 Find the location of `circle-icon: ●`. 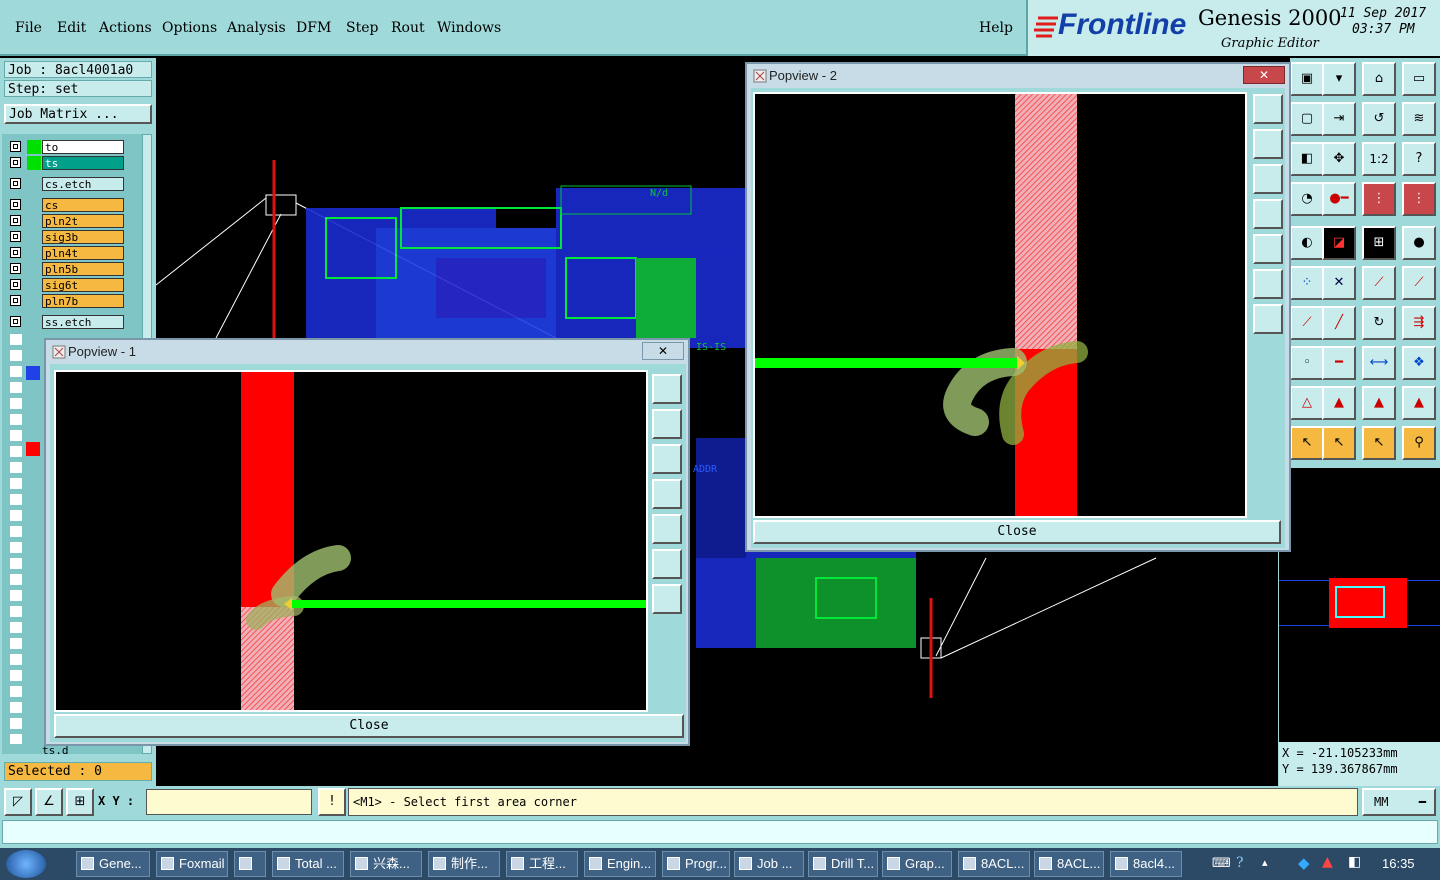

circle-icon: ● is located at coordinates (1419, 243).